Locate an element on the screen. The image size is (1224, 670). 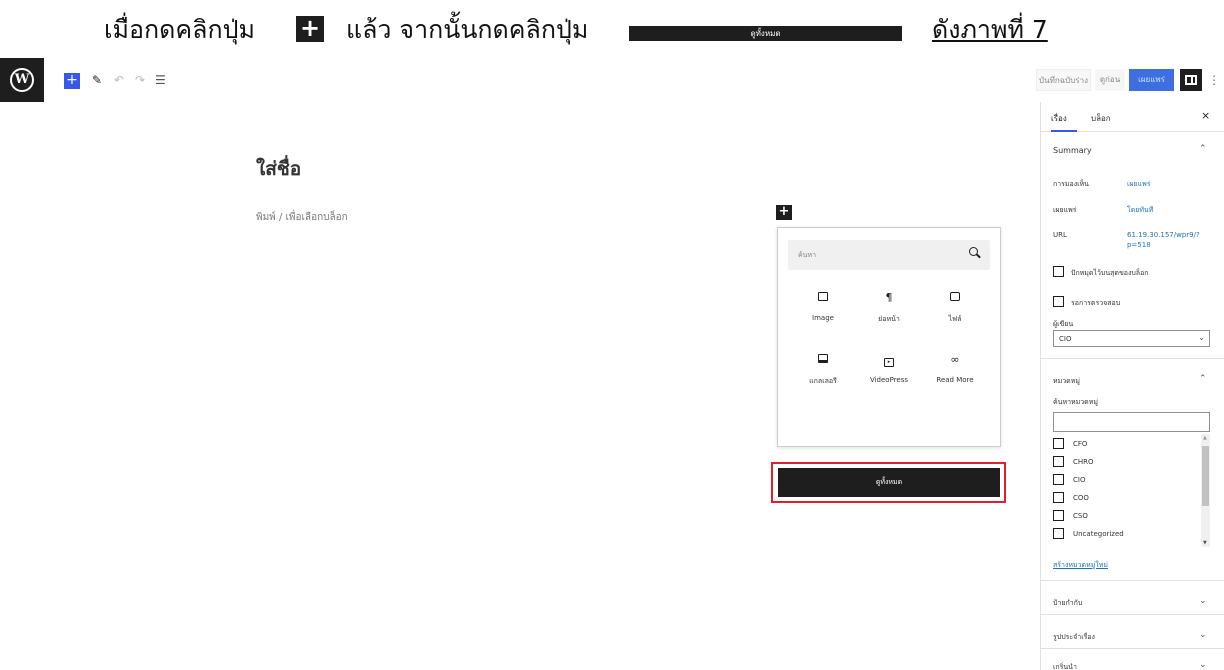
block-inserter-toggle: + is located at coordinates (72, 81).